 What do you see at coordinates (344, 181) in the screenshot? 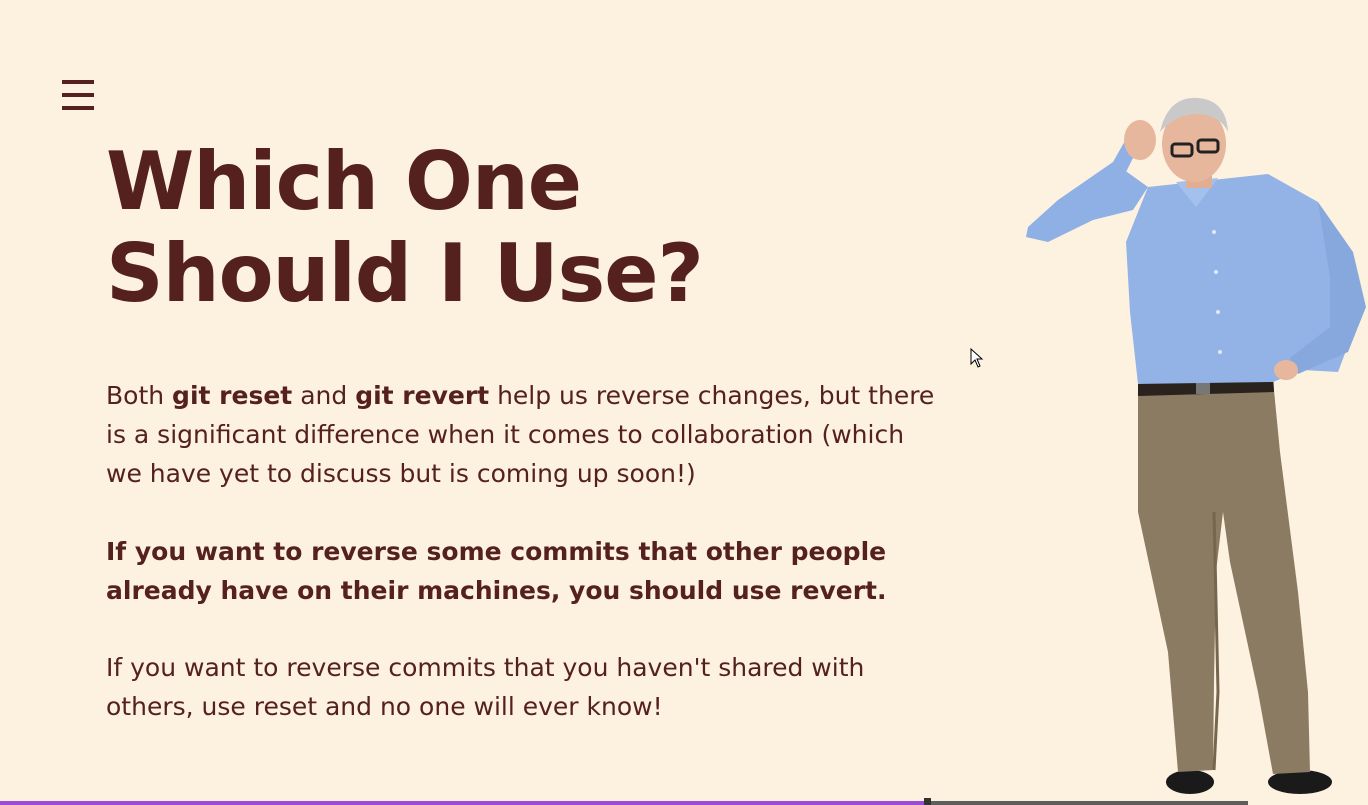
I see `title-line-1: Which One` at bounding box center [344, 181].